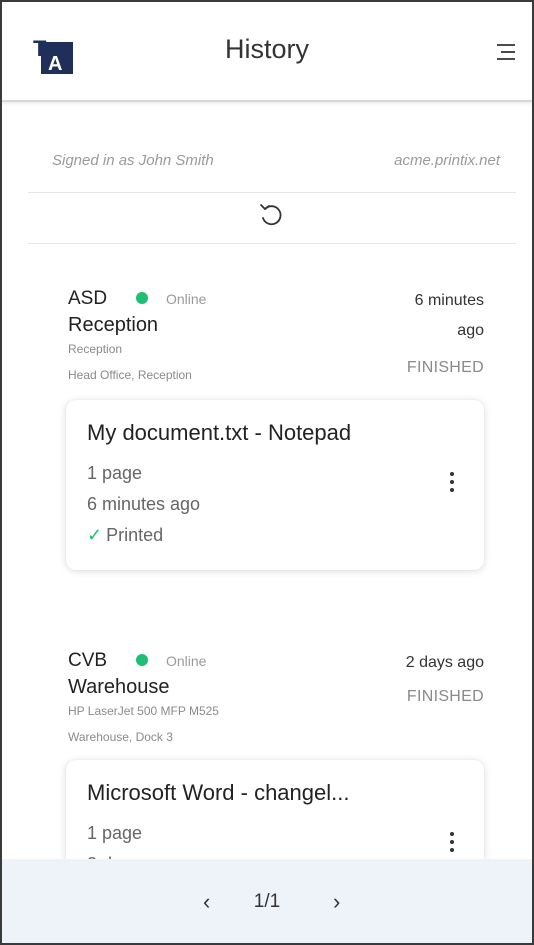 The width and height of the screenshot is (534, 945). I want to click on printer-location: Reception, so click(113, 325).